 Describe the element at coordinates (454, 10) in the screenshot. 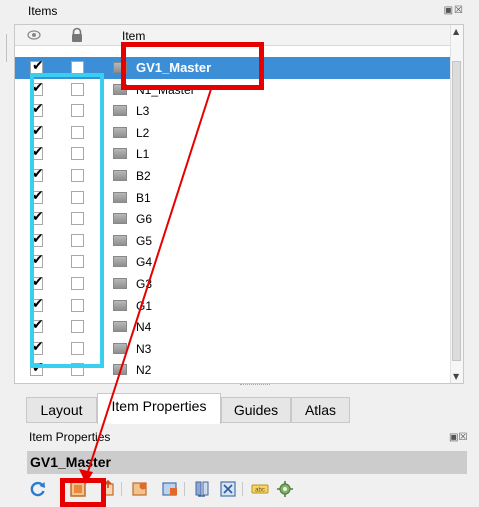

I see `items-dock-float-close-buttons: ▣☒` at that location.